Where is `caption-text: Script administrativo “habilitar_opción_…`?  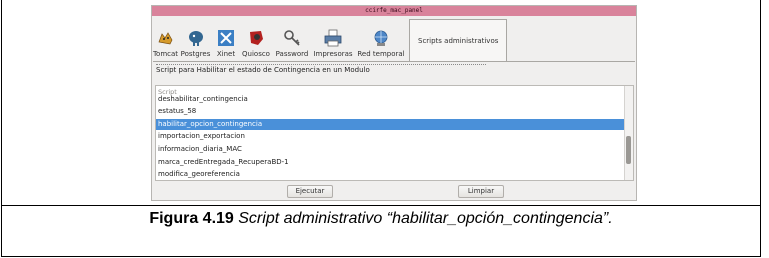
caption-text: Script administrativo “habilitar_opción_… is located at coordinates (423, 218).